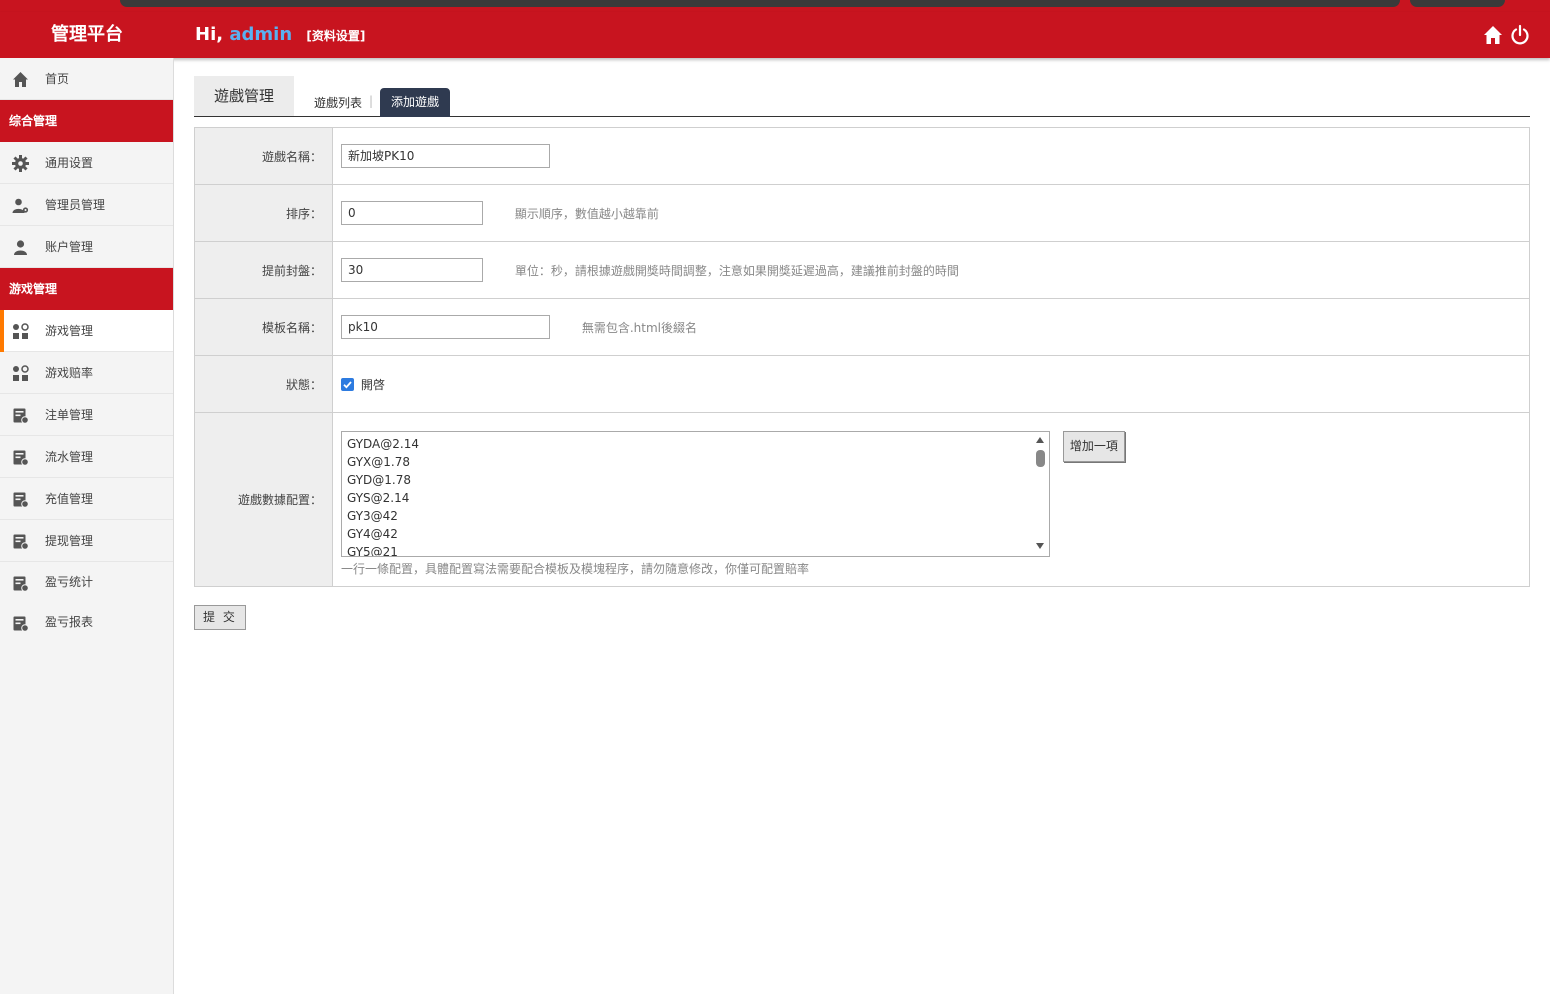 Image resolution: width=1550 pixels, height=994 pixels. What do you see at coordinates (383, 444) in the screenshot?
I see `config-line: GYDA@2.14` at bounding box center [383, 444].